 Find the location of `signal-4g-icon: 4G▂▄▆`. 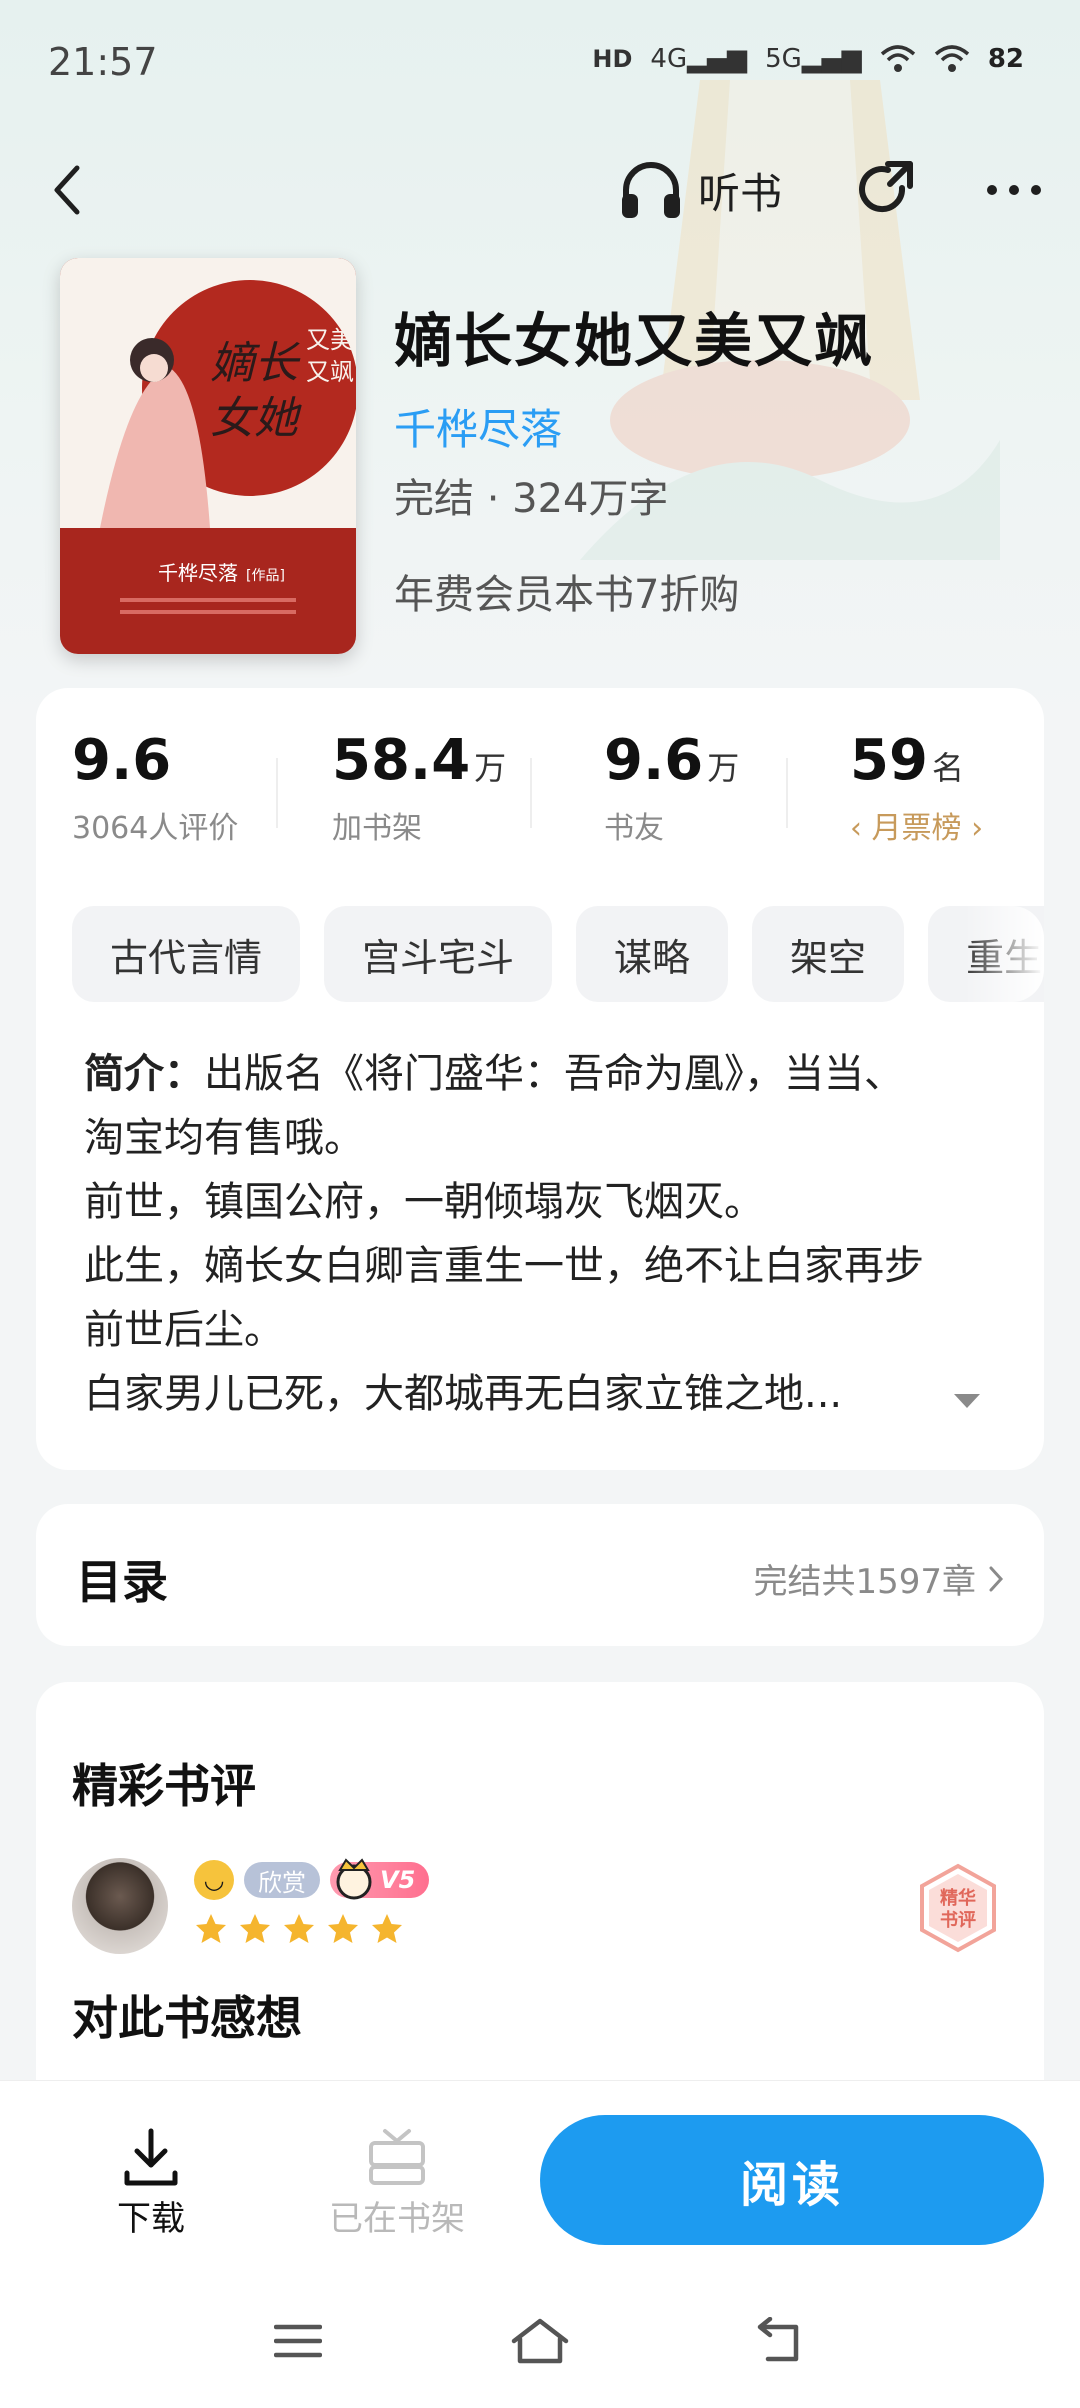

signal-4g-icon: 4G▂▄▆ is located at coordinates (699, 59).